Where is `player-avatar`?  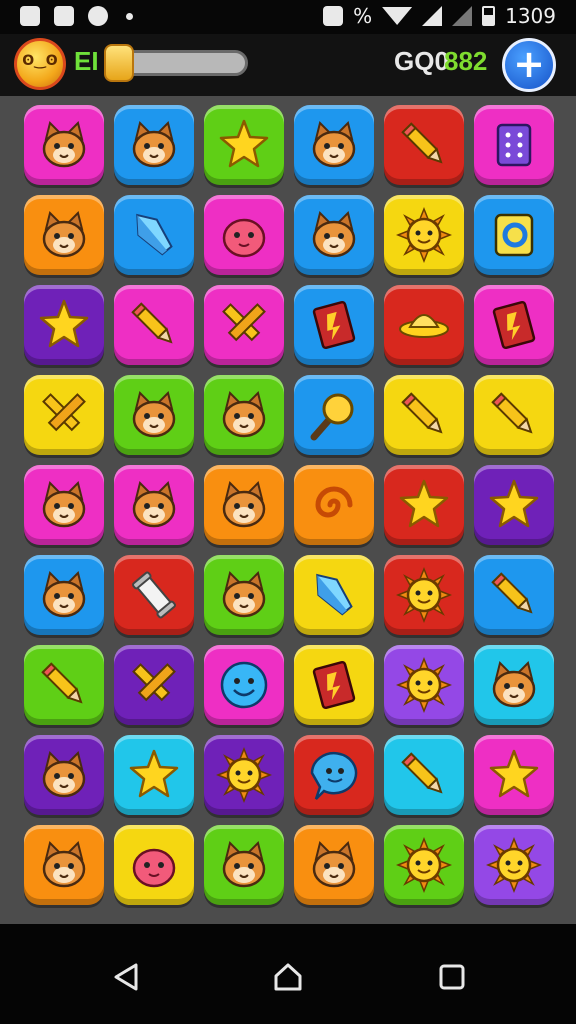 player-avatar is located at coordinates (40, 64).